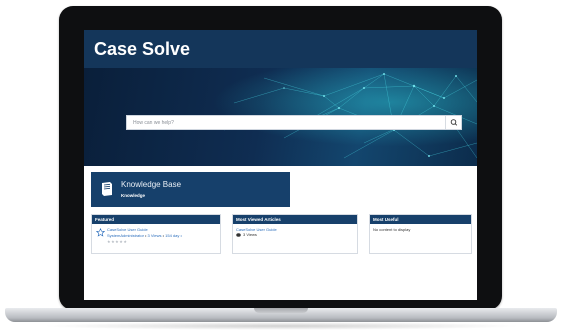 The height and width of the screenshot is (334, 562). I want to click on search-bar, so click(294, 122).